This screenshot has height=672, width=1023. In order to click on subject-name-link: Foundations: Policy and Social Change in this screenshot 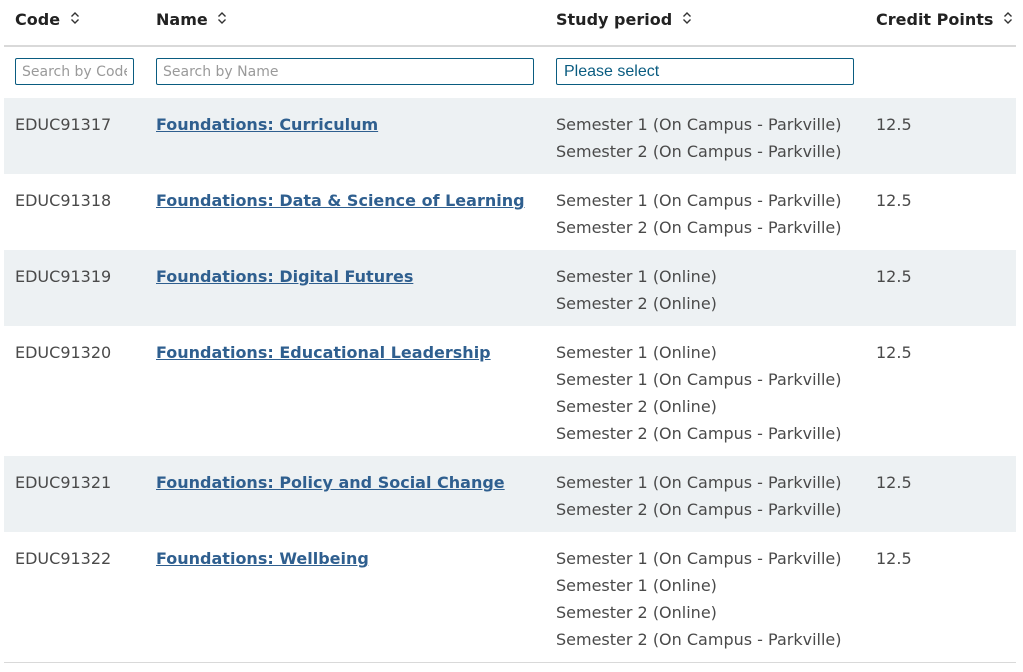, I will do `click(330, 482)`.